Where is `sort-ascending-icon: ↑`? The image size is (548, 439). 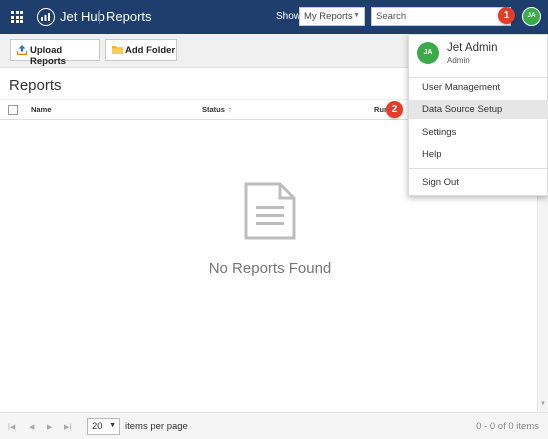
sort-ascending-icon: ↑ is located at coordinates (229, 109).